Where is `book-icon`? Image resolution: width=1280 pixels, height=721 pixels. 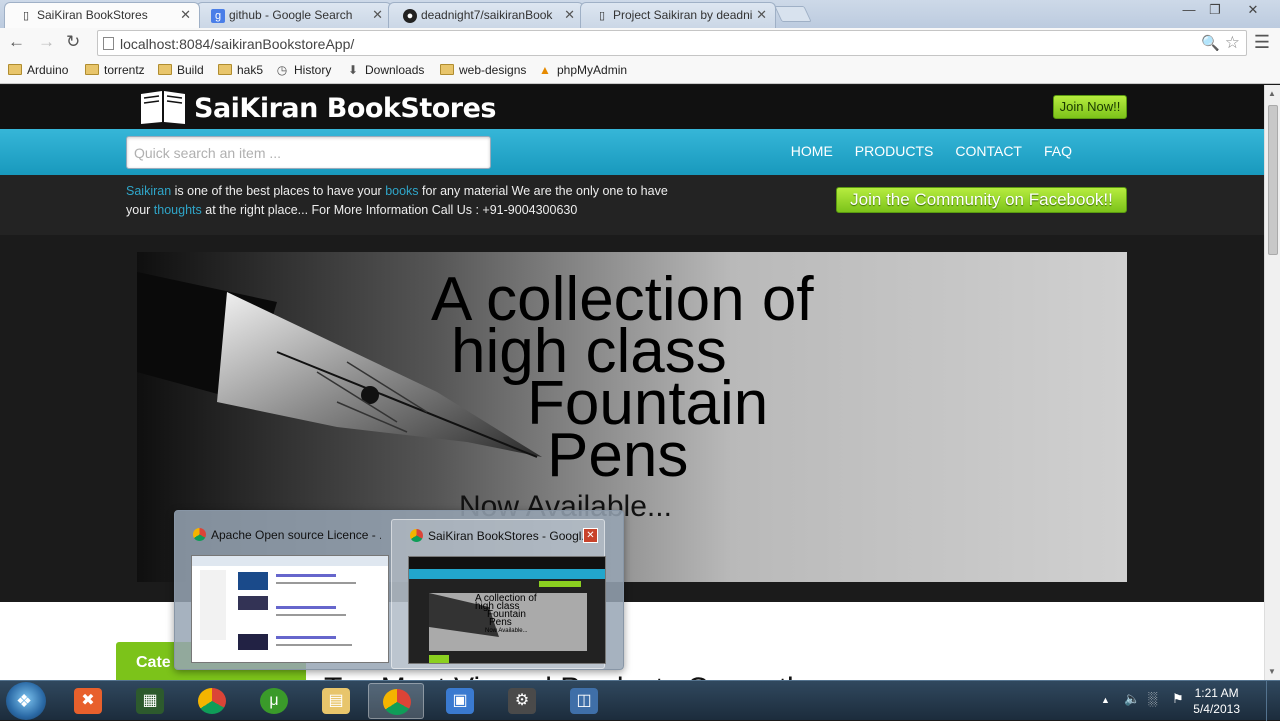 book-icon is located at coordinates (163, 107).